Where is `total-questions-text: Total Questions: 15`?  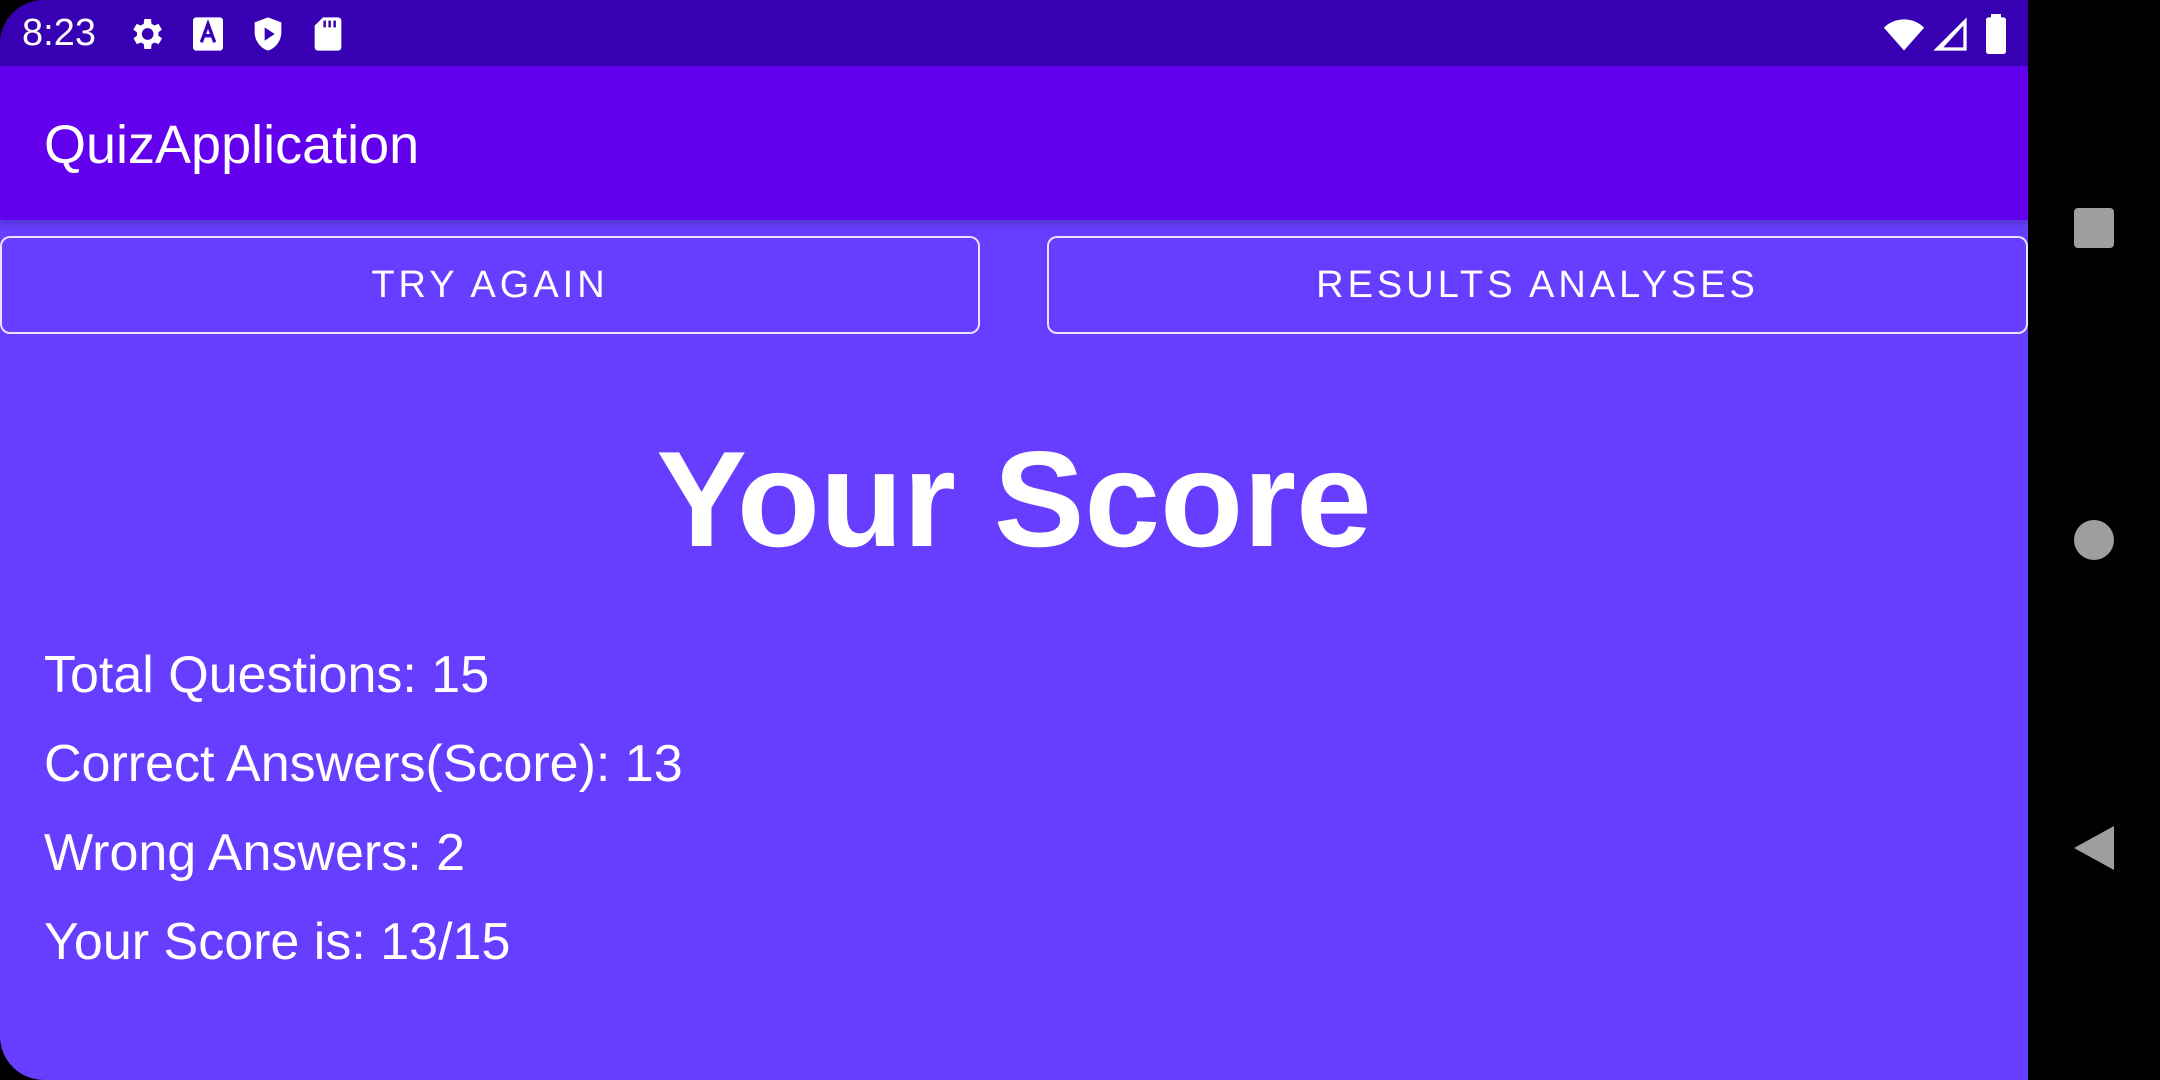 total-questions-text: Total Questions: 15 is located at coordinates (267, 675).